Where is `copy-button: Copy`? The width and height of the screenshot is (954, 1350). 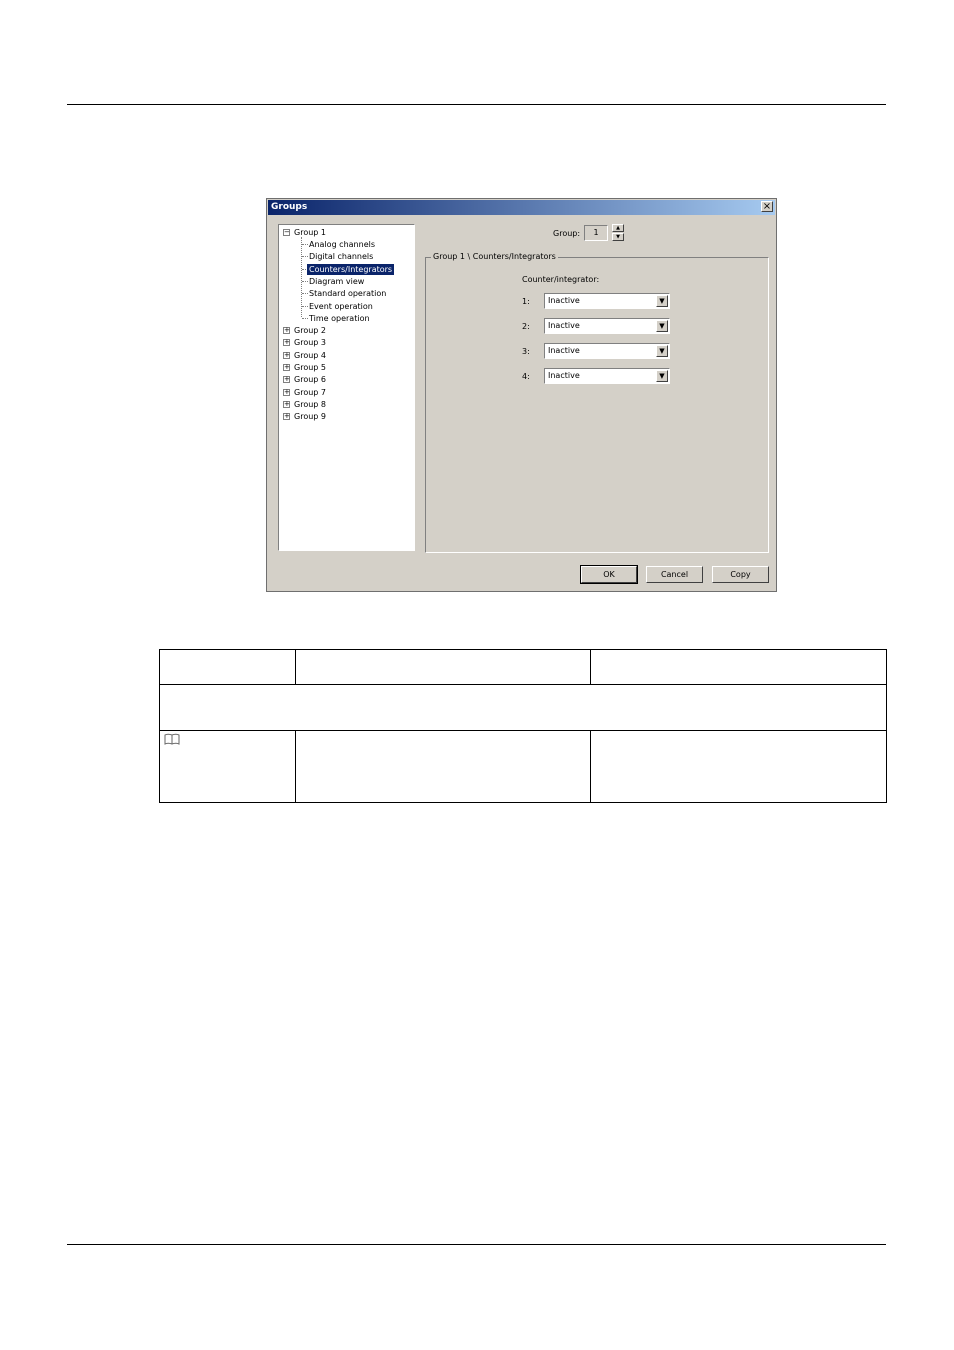
copy-button: Copy is located at coordinates (740, 574).